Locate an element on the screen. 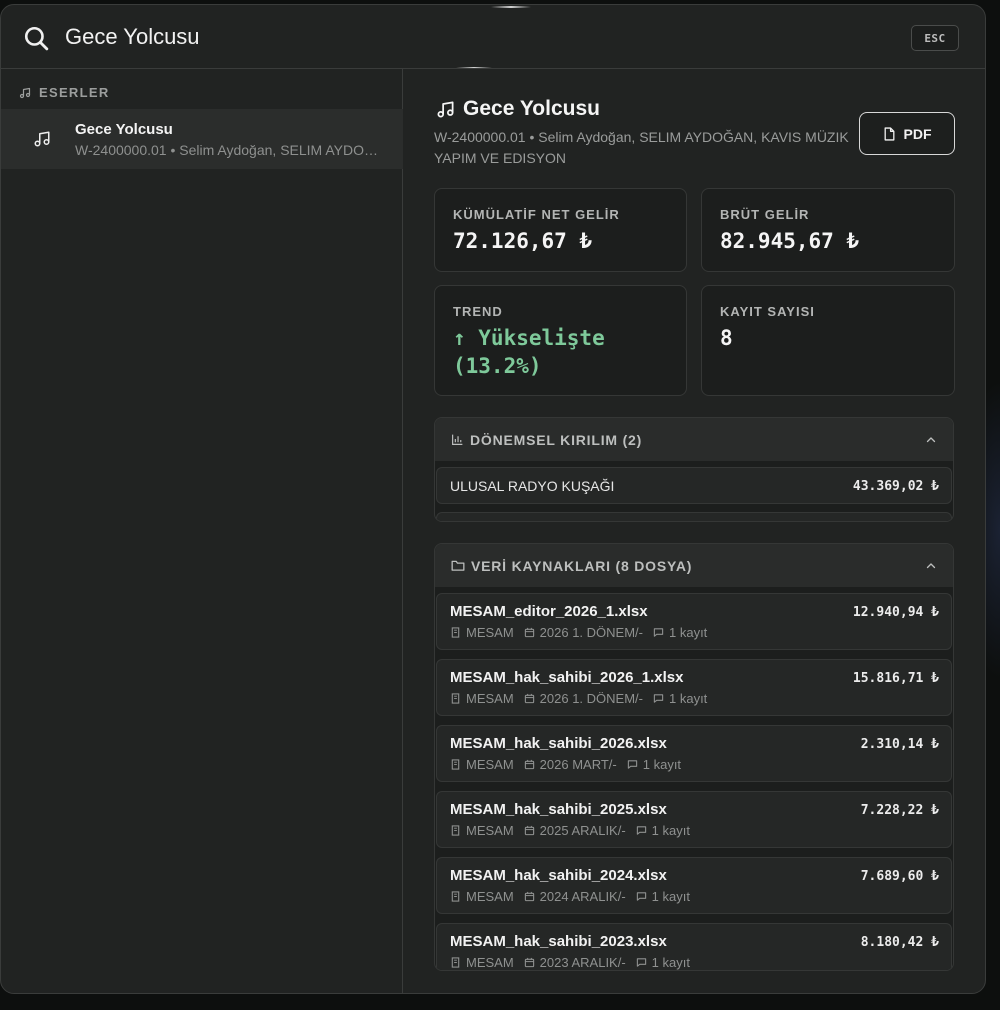 The height and width of the screenshot is (1010, 1000). breakdown-title: DÖNEMSEL KIRILIM (2) is located at coordinates (556, 439).